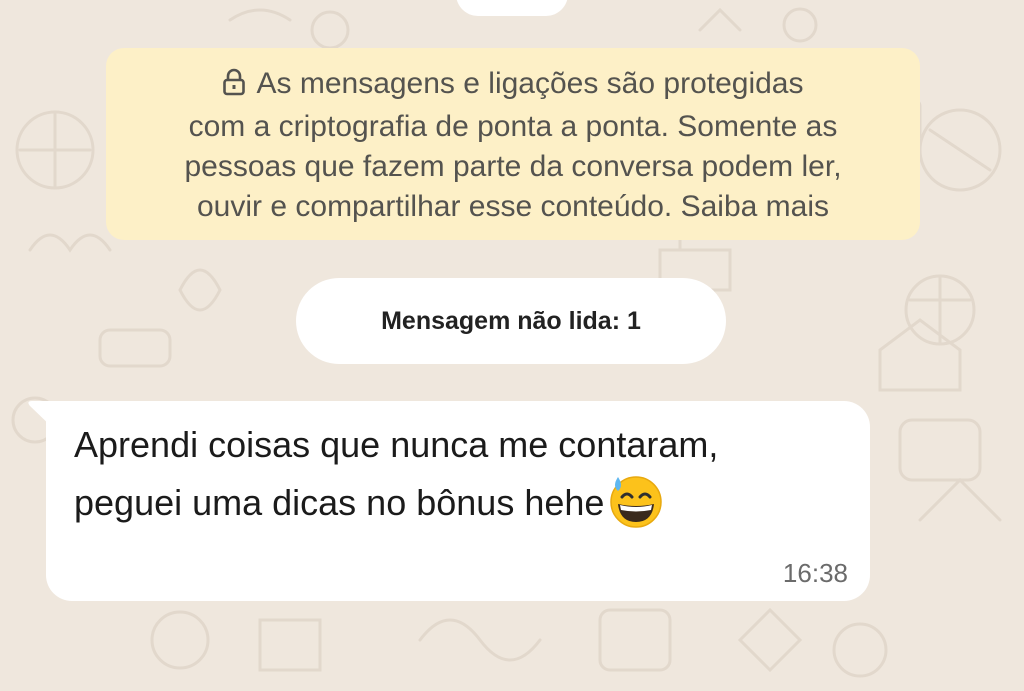 This screenshot has height=691, width=1024. I want to click on message-line1: Aprendi coisas que nunca me contaram,, so click(396, 444).